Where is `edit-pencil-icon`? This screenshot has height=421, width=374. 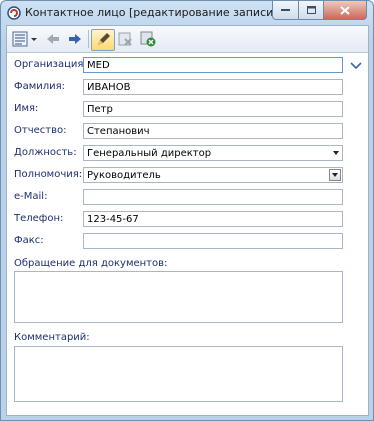
edit-pencil-icon is located at coordinates (104, 39).